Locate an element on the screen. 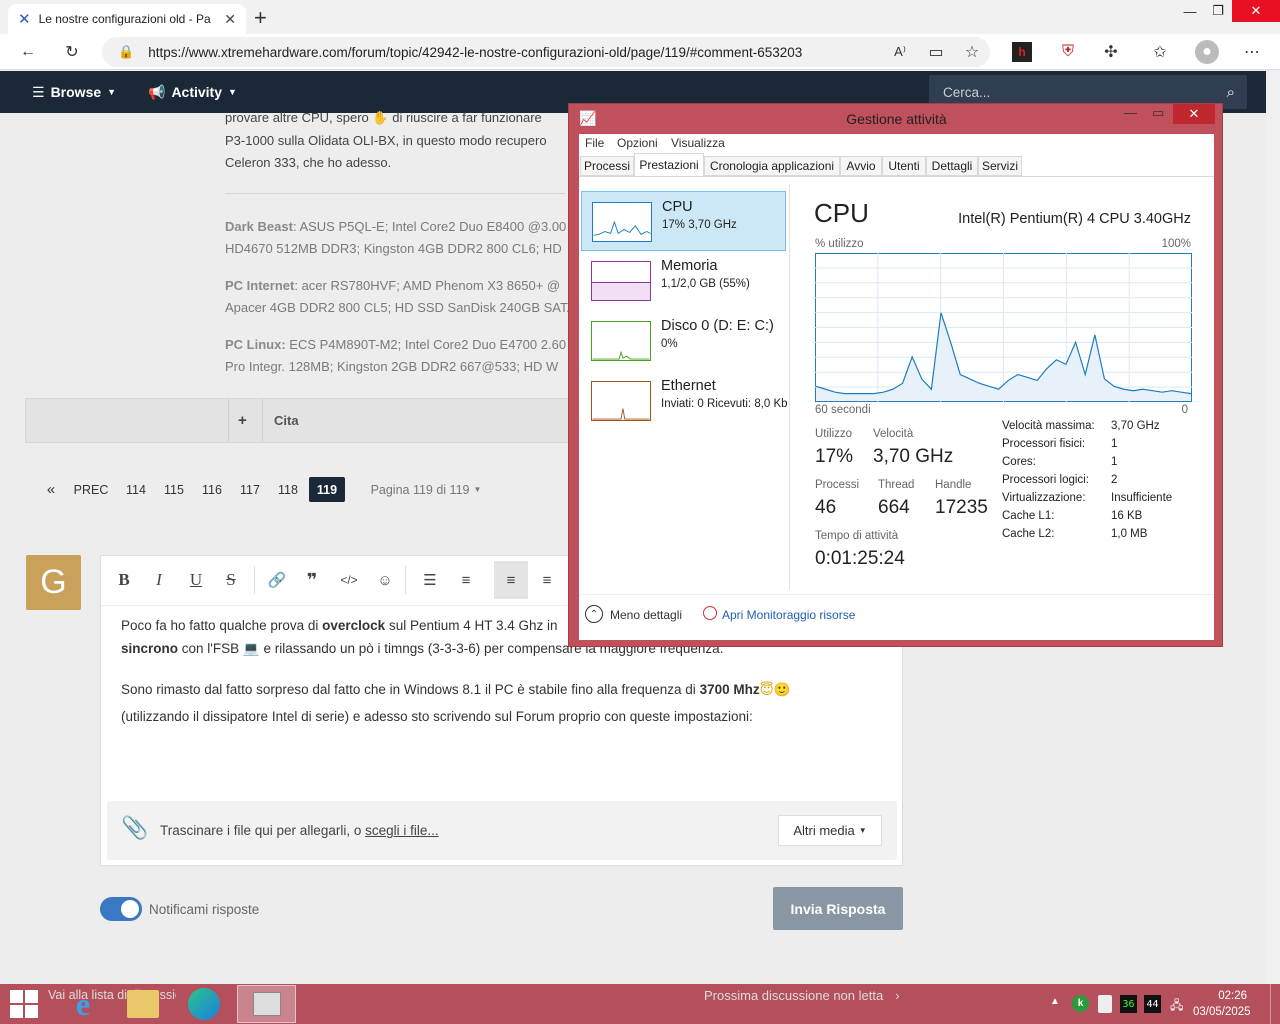  network-icon: 🖧 is located at coordinates (1176, 1006).